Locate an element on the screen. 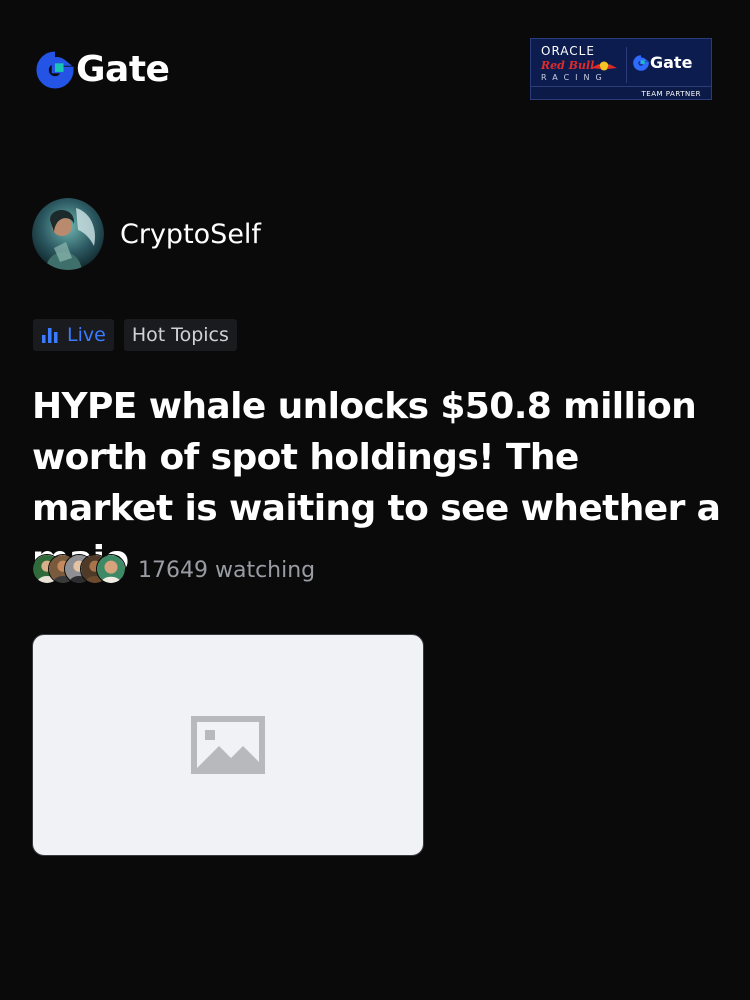 Image resolution: width=750 pixels, height=1000 pixels. tag-row: Live Hot Topics is located at coordinates (135, 335).